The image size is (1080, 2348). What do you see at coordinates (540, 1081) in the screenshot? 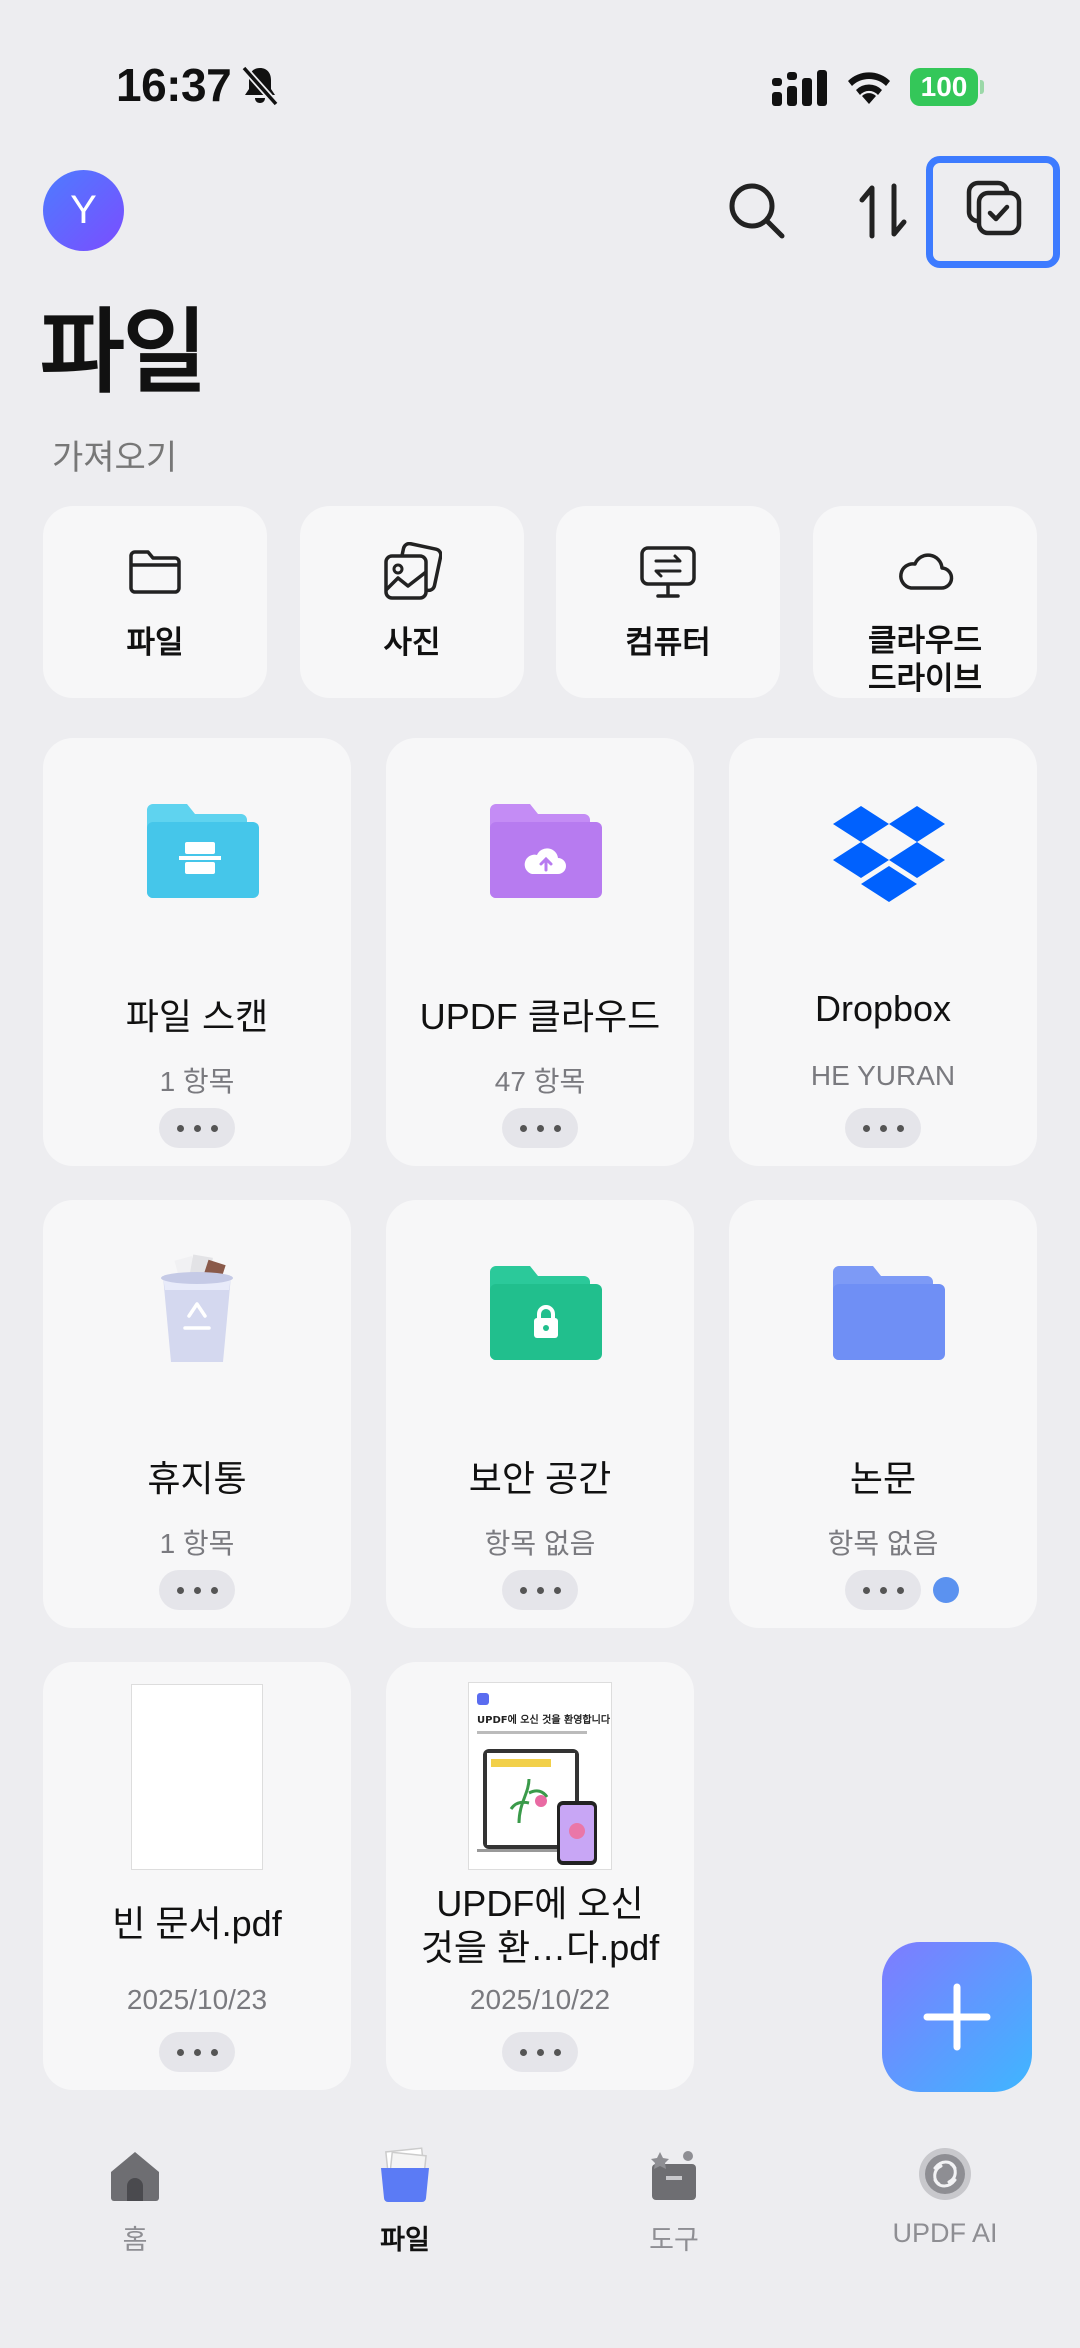
I see `folder-item-count: 47 항목` at bounding box center [540, 1081].